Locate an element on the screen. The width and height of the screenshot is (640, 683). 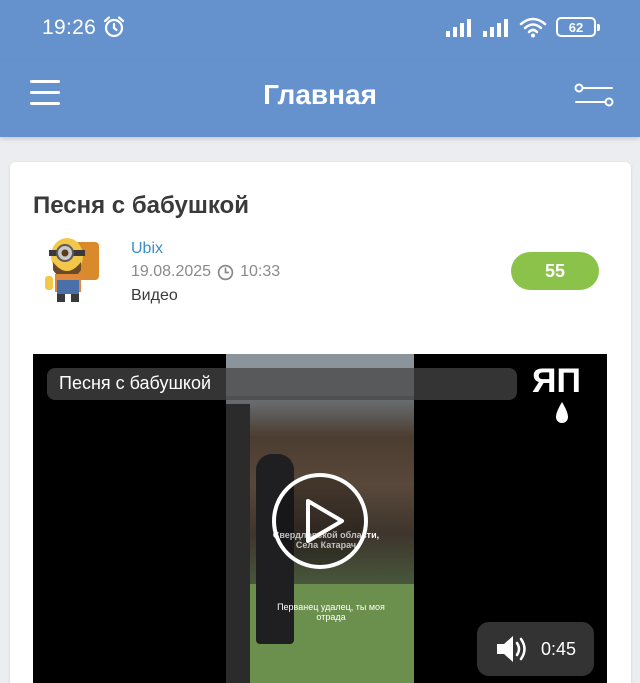
clock-icon is located at coordinates (225, 272).